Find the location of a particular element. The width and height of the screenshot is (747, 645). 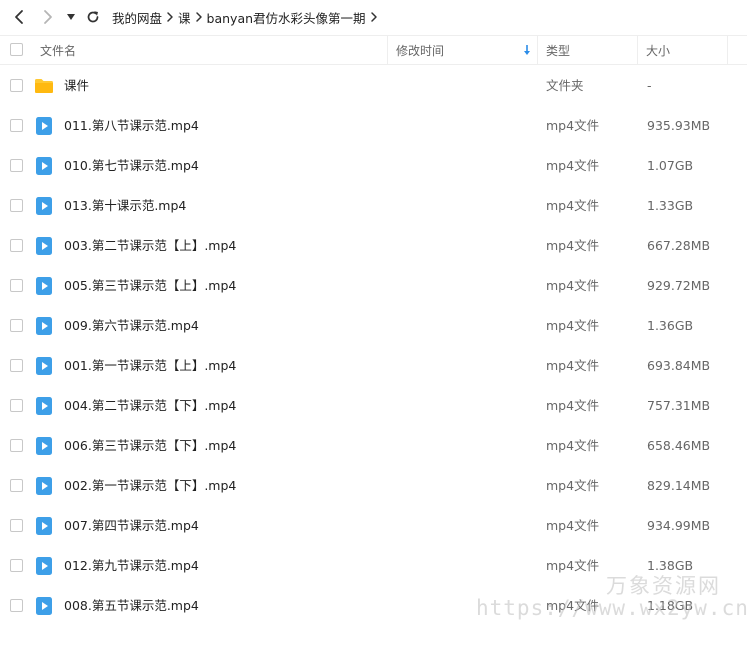

breadcrumb-item-current: banyan君仿水彩头像第一期 is located at coordinates (286, 17).